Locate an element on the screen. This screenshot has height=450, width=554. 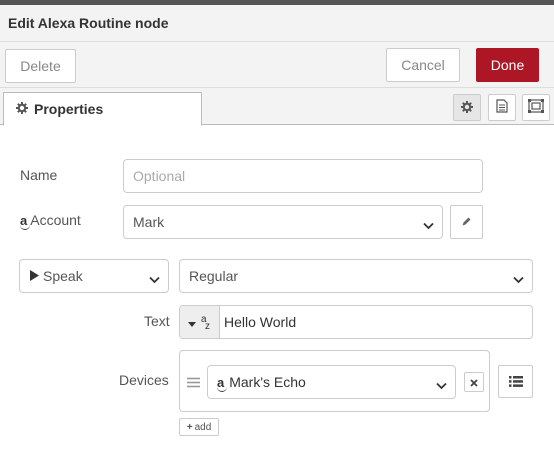
text-value: Hello World is located at coordinates (260, 322).